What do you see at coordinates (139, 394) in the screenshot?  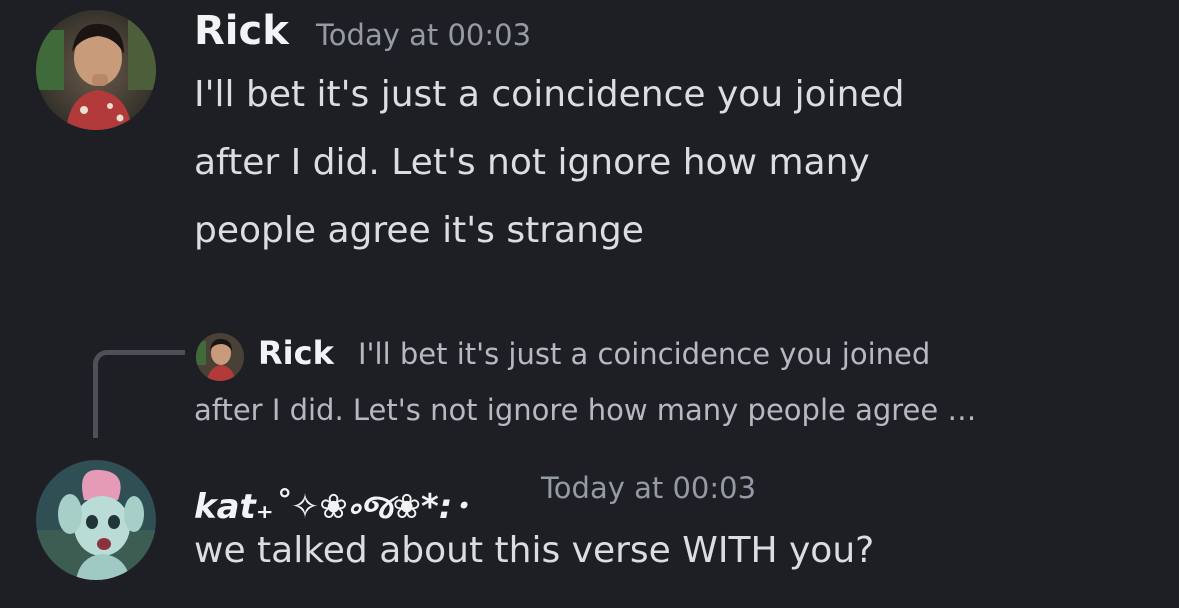 I see `reply-connector` at bounding box center [139, 394].